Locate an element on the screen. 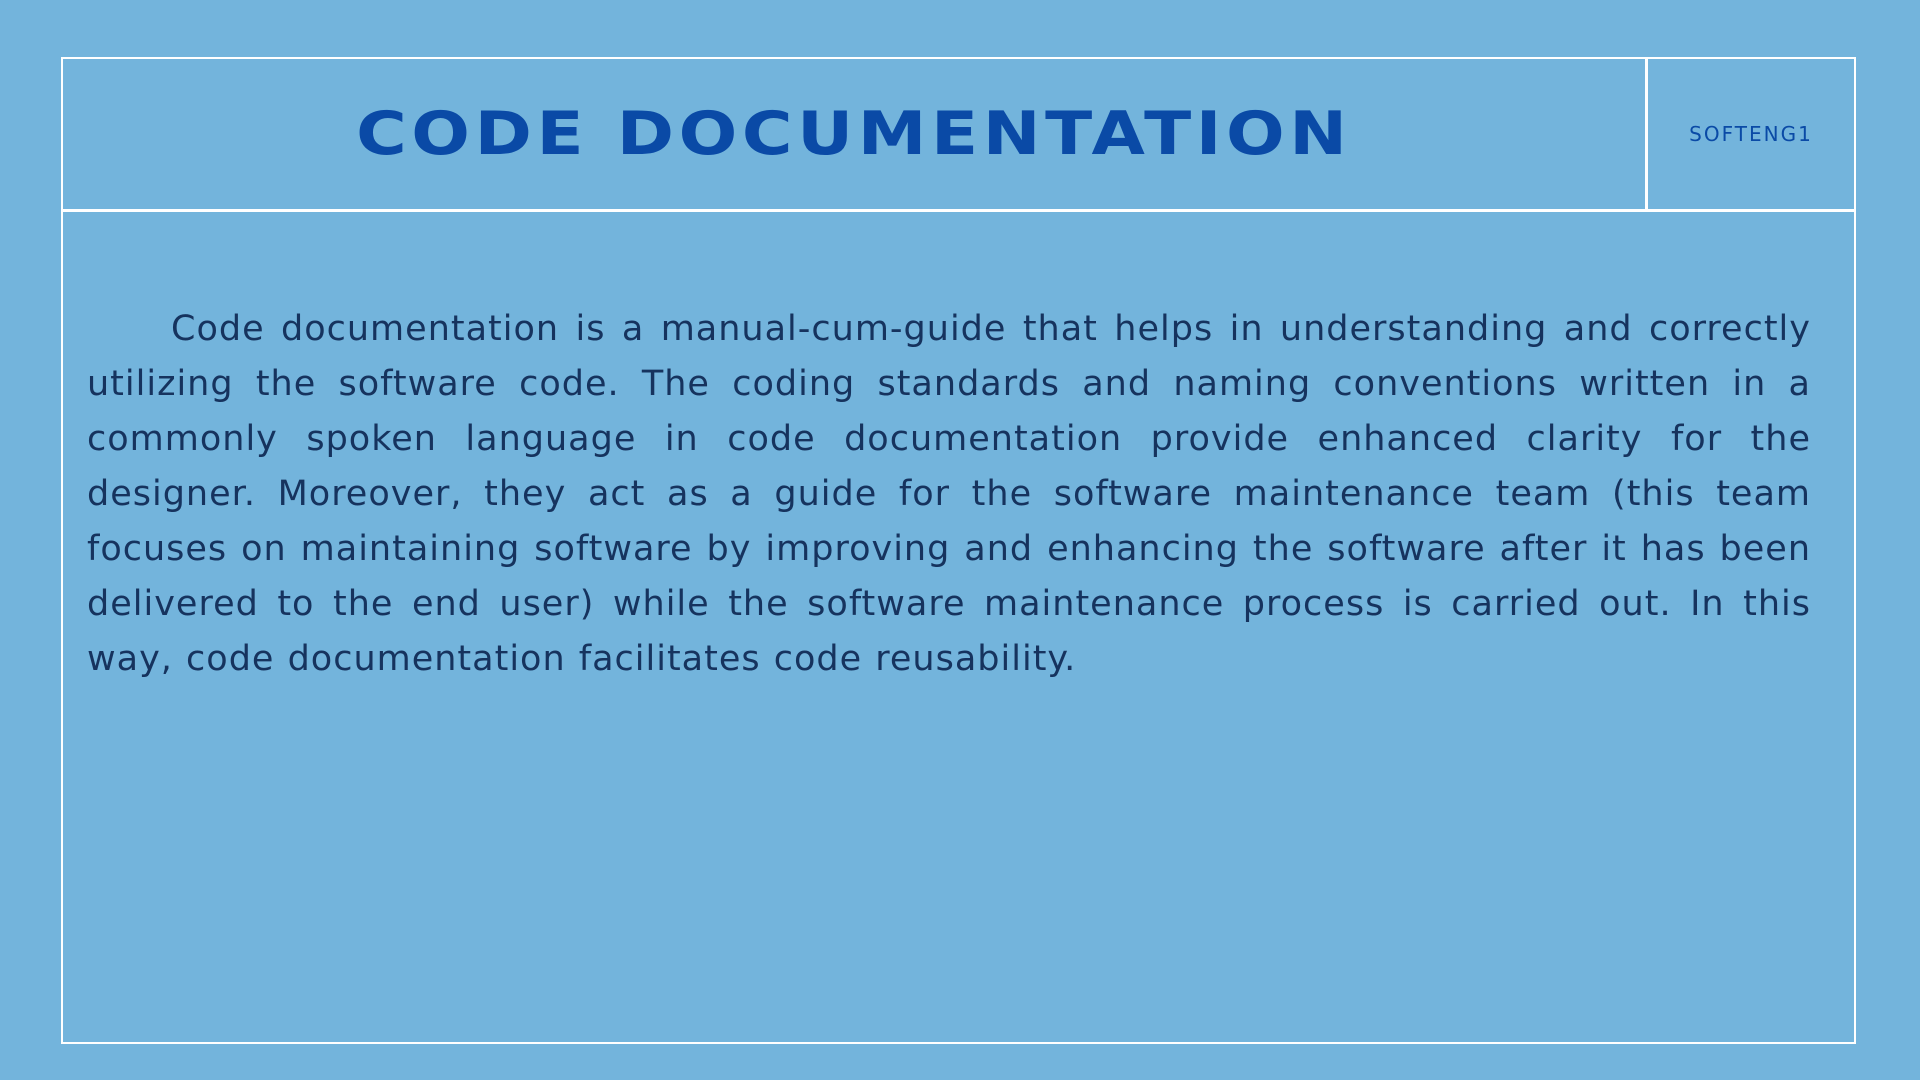  title-cell: CODE DOCUMENTATION is located at coordinates (855, 134).